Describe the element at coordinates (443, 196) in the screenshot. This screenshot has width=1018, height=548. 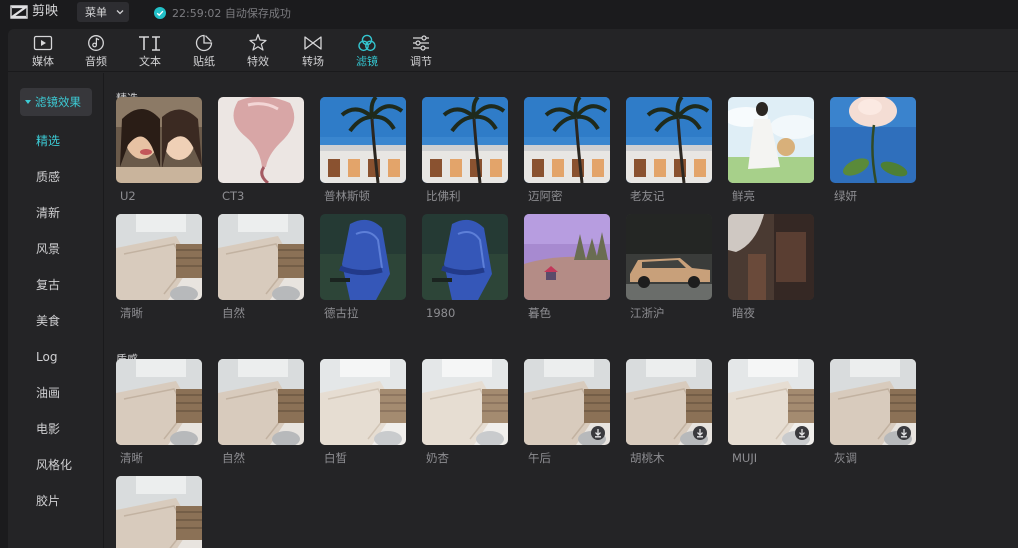
I see `filter-name: 比佛利` at that location.